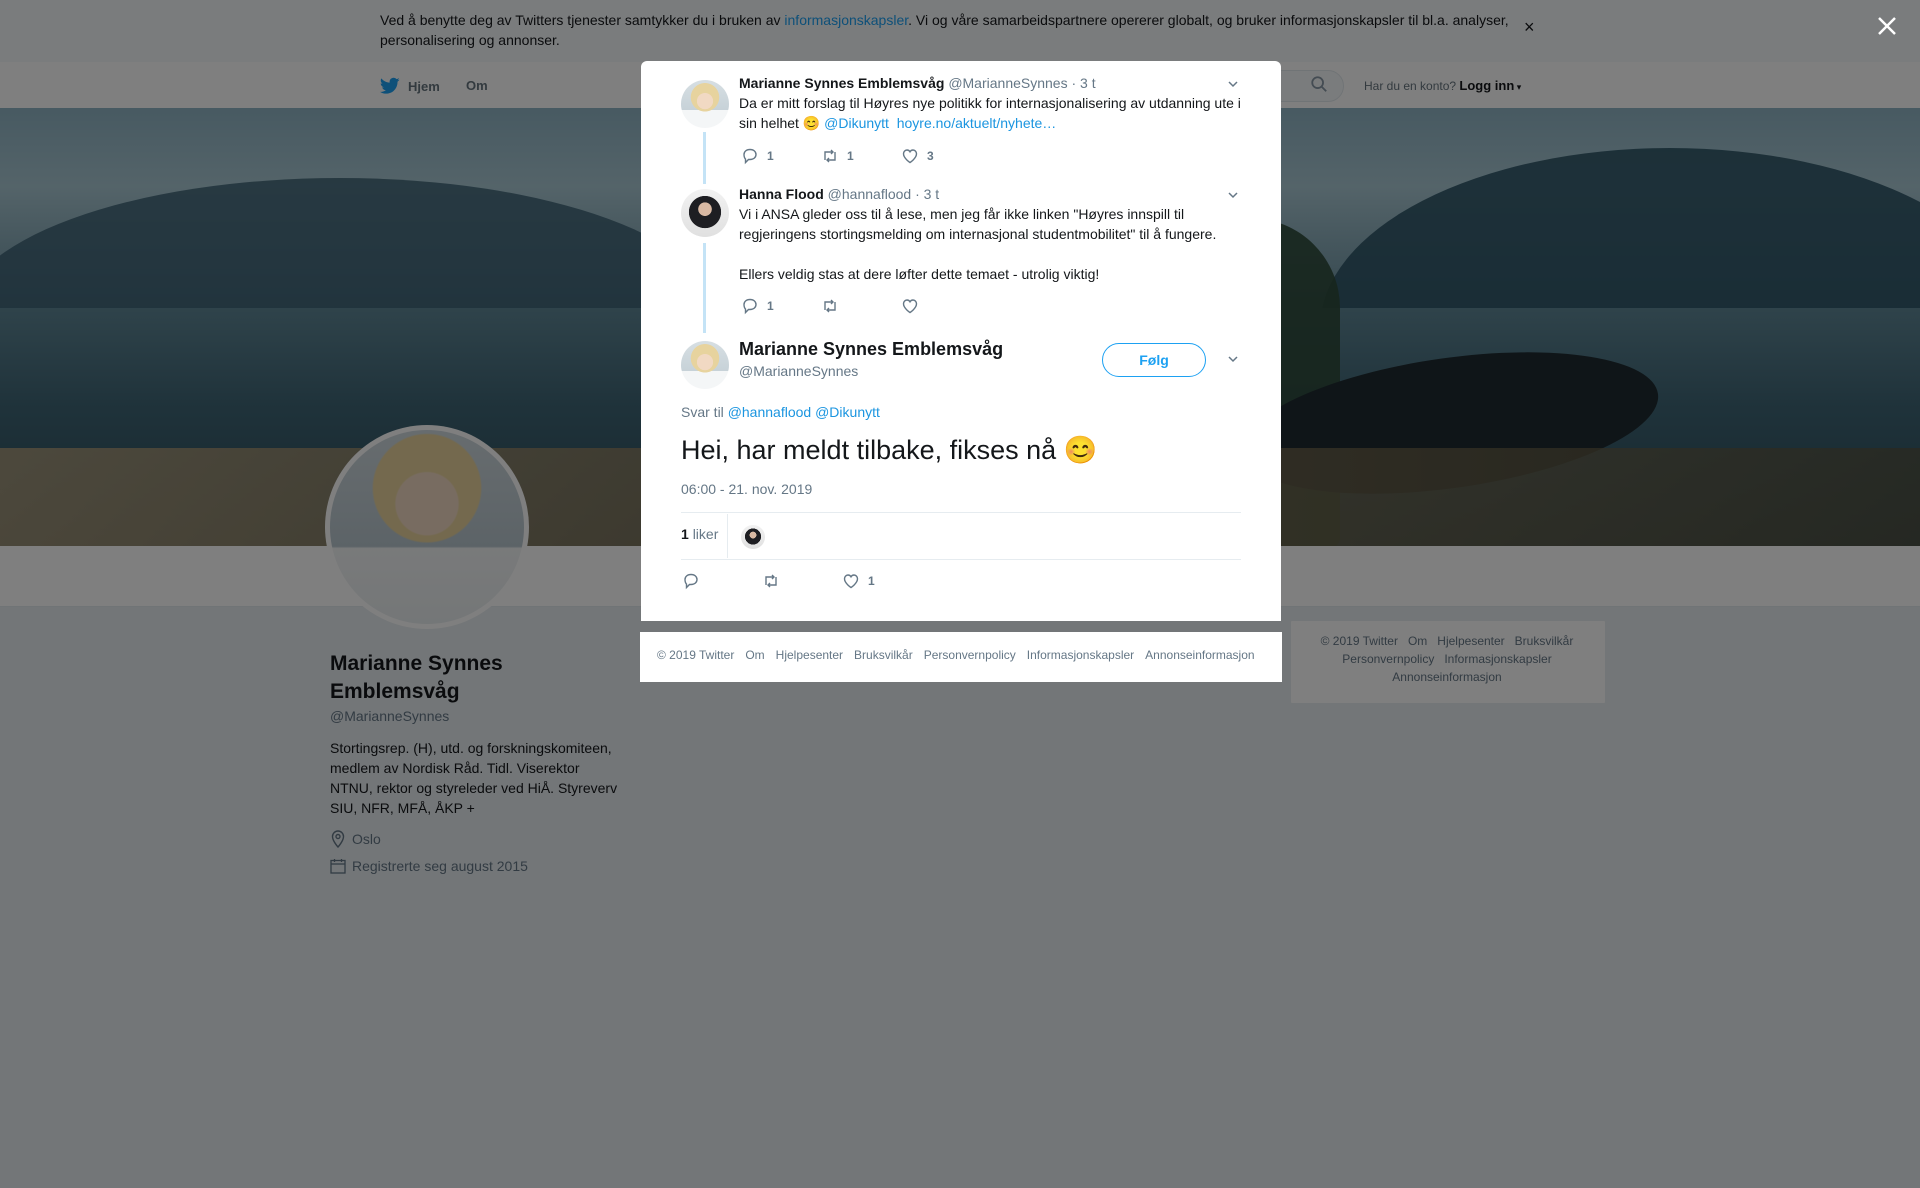  I want to click on main-tweet-timestamp: 06:00 - 21. nov. 2019, so click(746, 489).